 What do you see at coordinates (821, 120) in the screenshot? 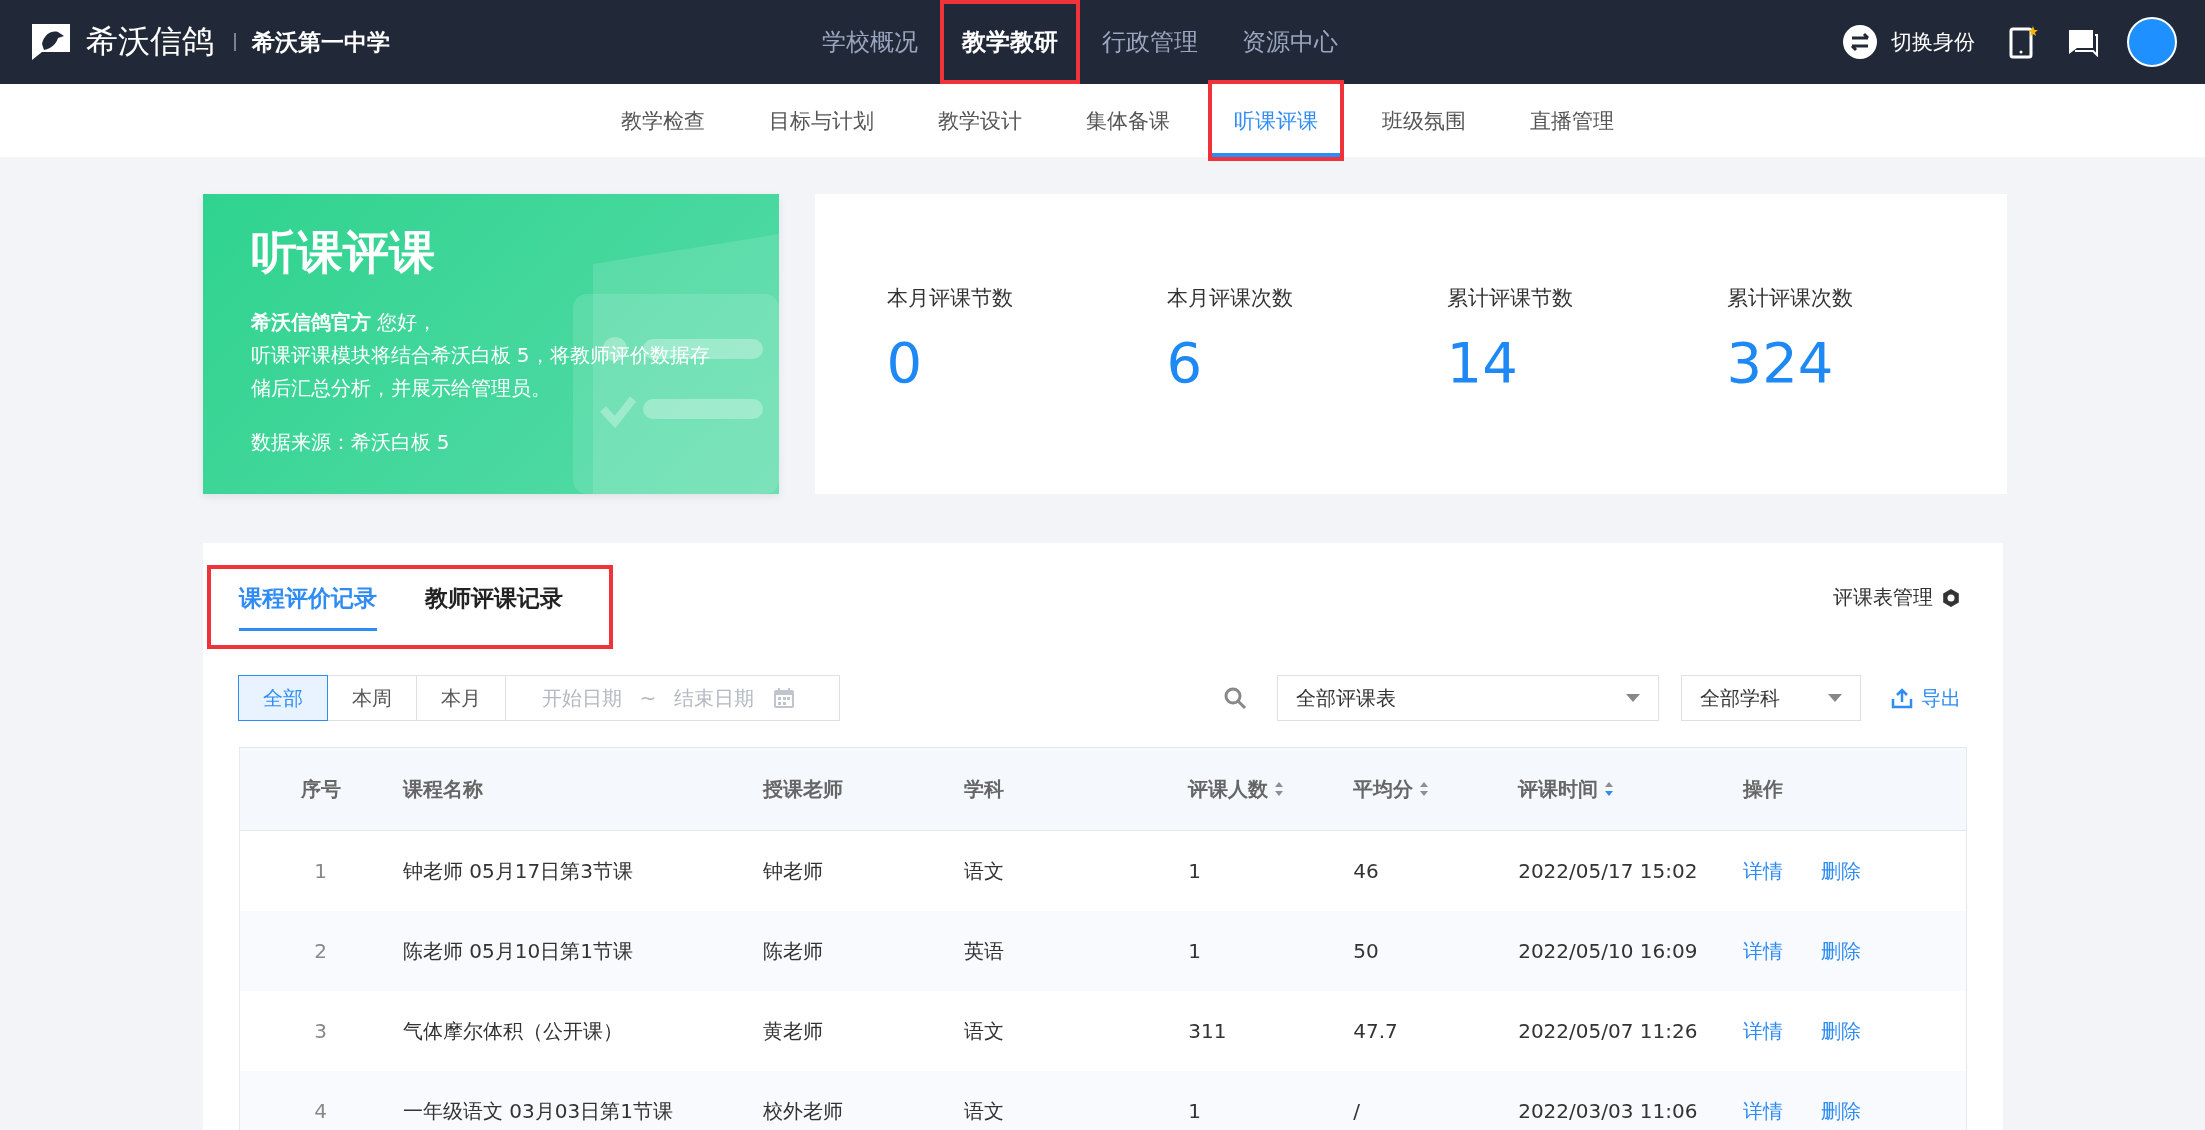
I see `sub-nav-item: 目标与计划` at bounding box center [821, 120].